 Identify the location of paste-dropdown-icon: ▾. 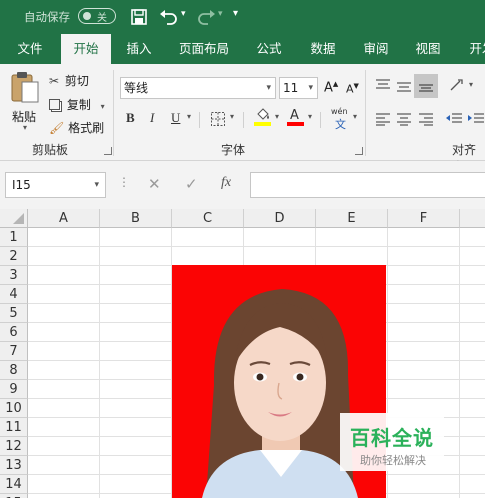
(25, 127).